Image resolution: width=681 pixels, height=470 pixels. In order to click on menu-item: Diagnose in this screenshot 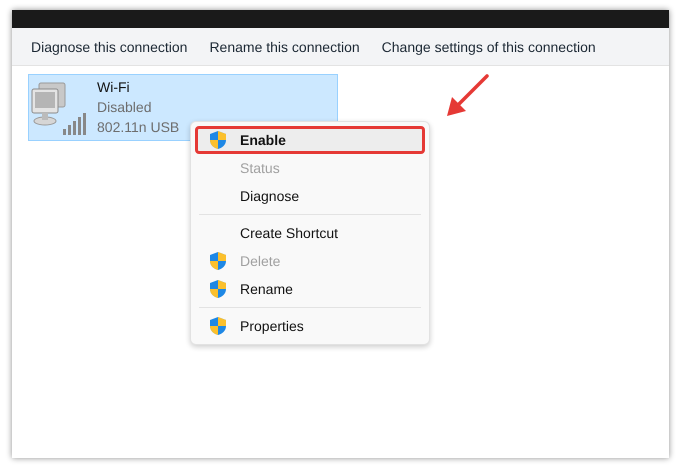, I will do `click(310, 196)`.